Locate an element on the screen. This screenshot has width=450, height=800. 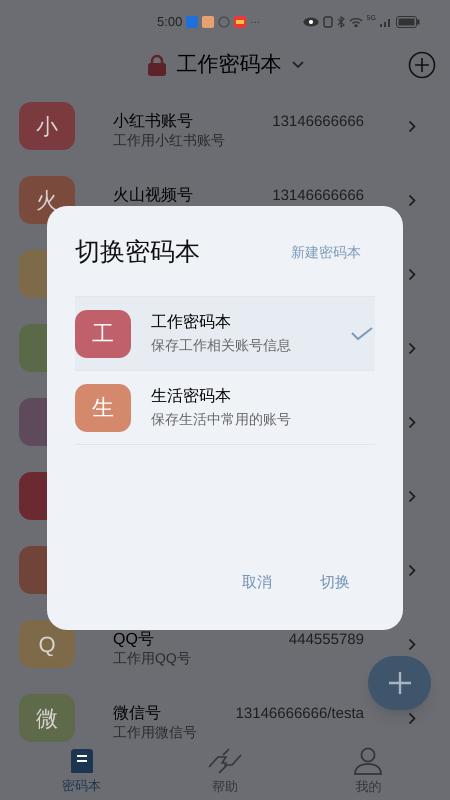
notebook-name: 工作密码本 is located at coordinates (191, 322).